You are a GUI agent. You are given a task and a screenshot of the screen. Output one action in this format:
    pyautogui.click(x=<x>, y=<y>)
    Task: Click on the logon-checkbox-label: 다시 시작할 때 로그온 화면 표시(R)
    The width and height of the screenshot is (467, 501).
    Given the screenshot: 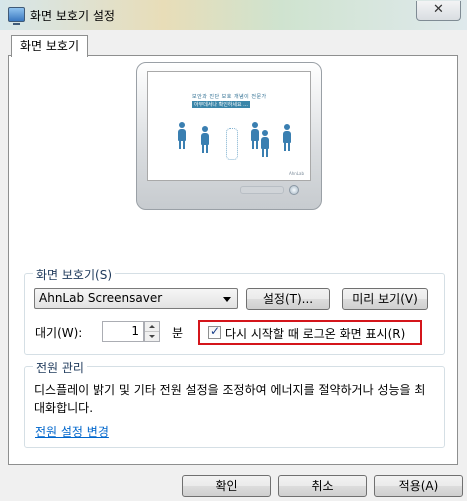 What is the action you would take?
    pyautogui.click(x=315, y=333)
    